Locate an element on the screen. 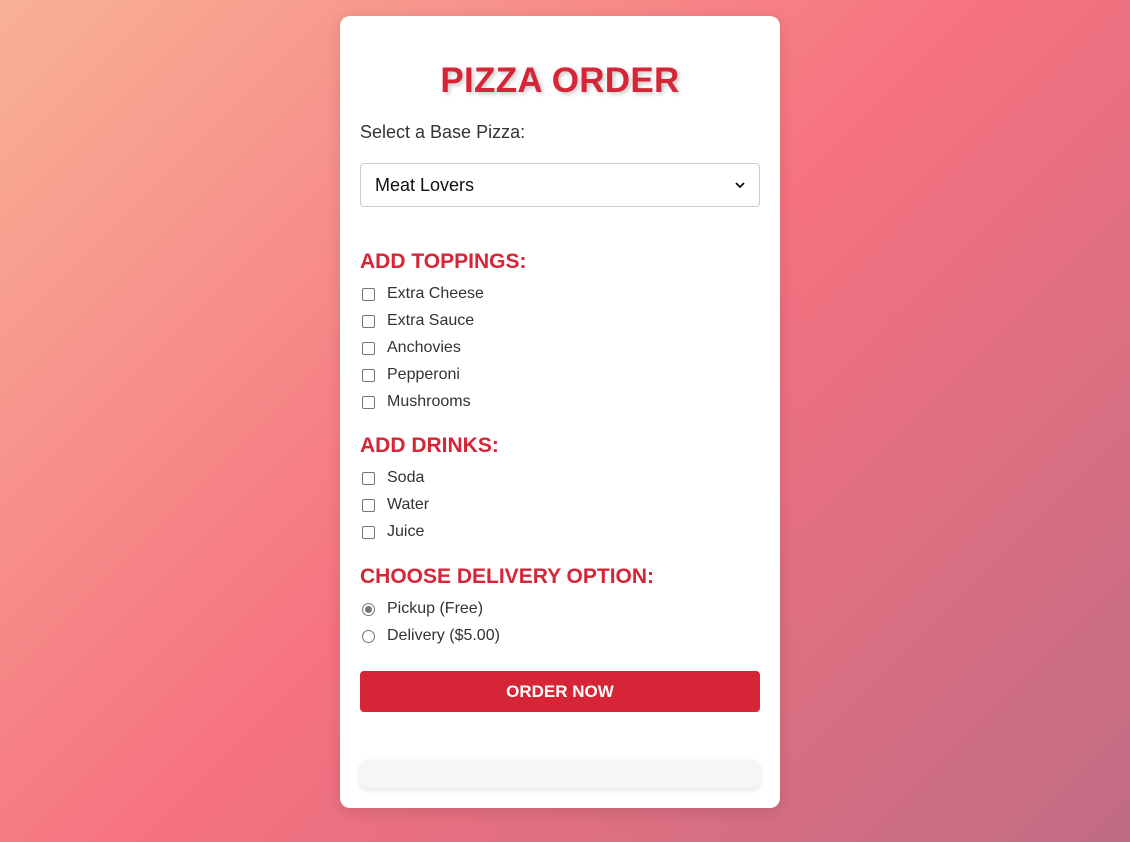 Image resolution: width=1130 pixels, height=842 pixels. drink-option: Soda is located at coordinates (393, 478).